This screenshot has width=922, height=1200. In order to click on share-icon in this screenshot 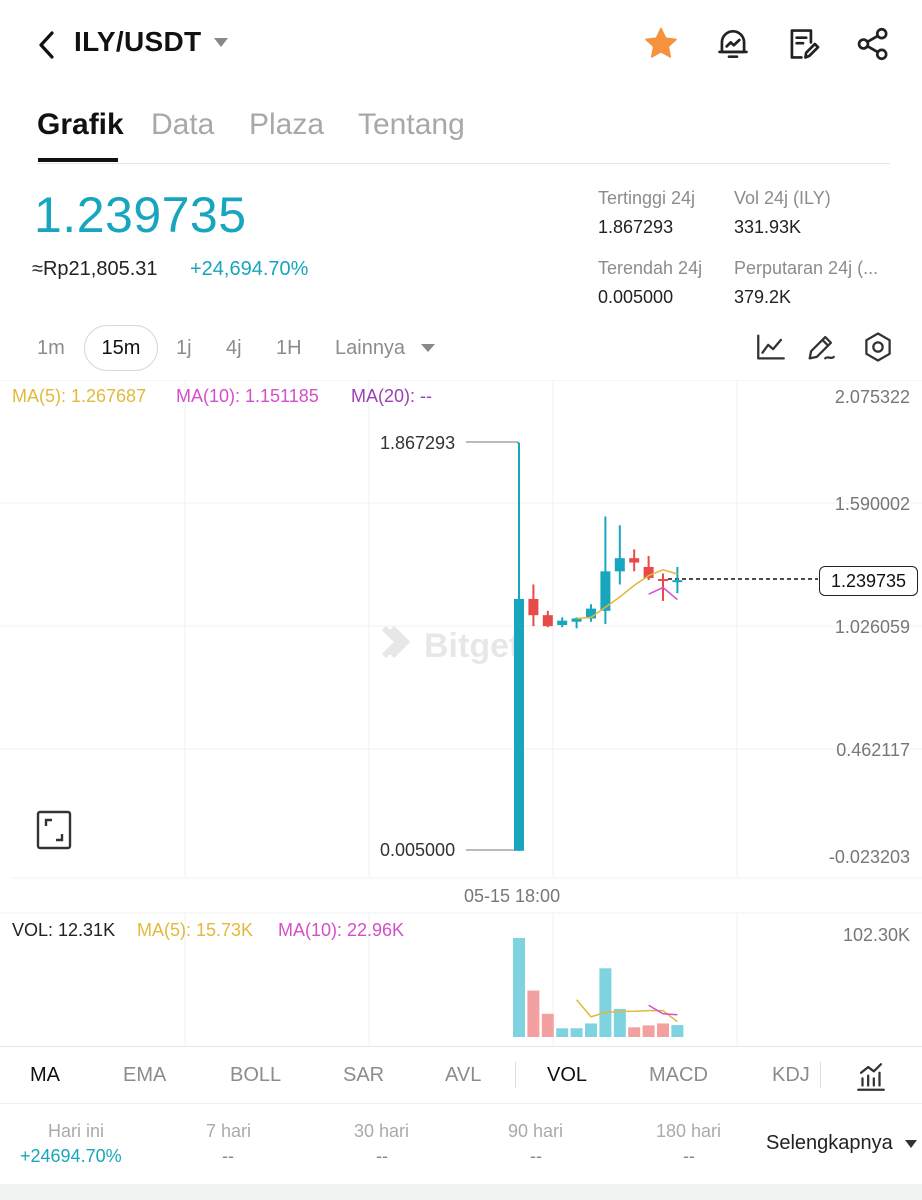, I will do `click(873, 44)`.